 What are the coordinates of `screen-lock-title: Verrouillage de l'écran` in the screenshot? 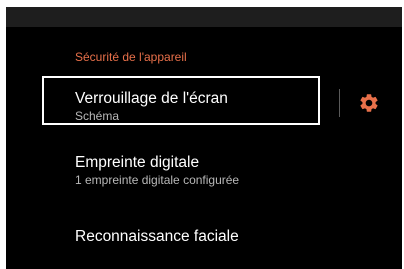 It's located at (151, 98).